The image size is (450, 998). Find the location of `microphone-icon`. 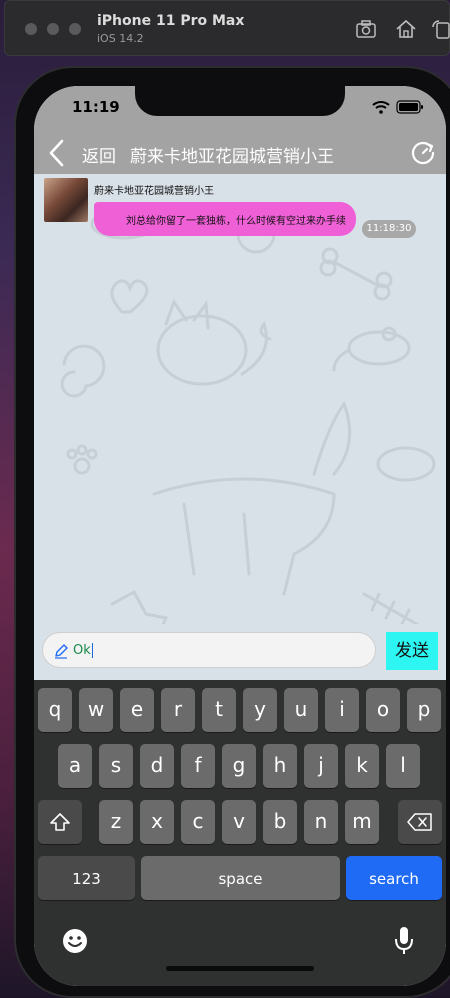

microphone-icon is located at coordinates (404, 941).